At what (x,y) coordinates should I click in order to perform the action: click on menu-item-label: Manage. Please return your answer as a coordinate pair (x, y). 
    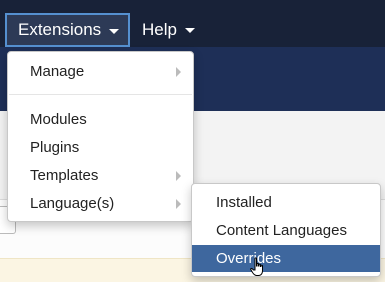
    Looking at the image, I should click on (57, 71).